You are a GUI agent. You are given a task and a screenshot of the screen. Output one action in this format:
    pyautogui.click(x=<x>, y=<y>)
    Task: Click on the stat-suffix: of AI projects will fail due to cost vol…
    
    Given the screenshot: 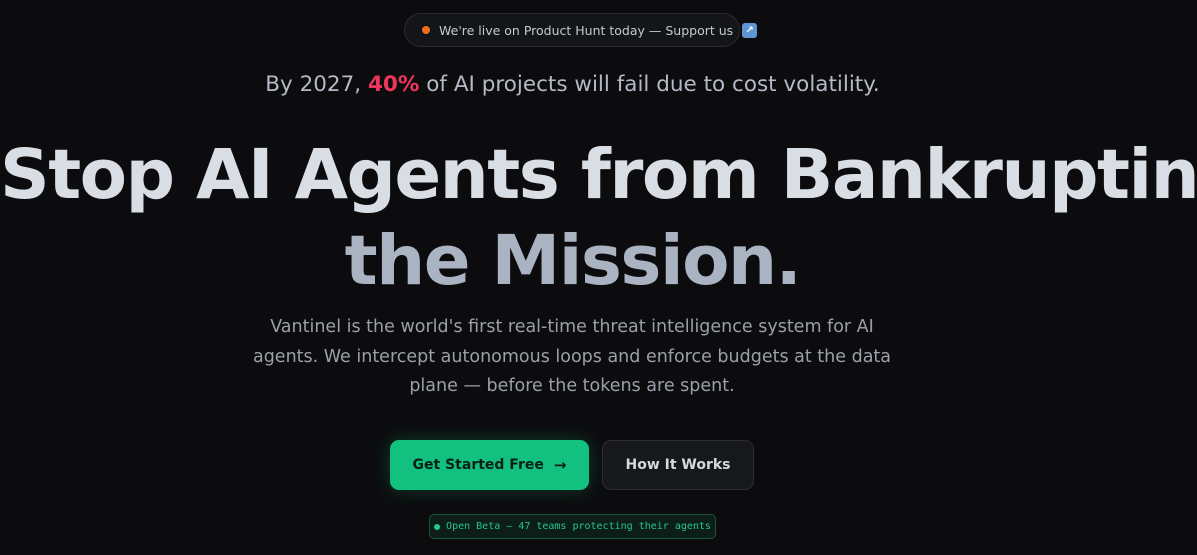 What is the action you would take?
    pyautogui.click(x=653, y=84)
    